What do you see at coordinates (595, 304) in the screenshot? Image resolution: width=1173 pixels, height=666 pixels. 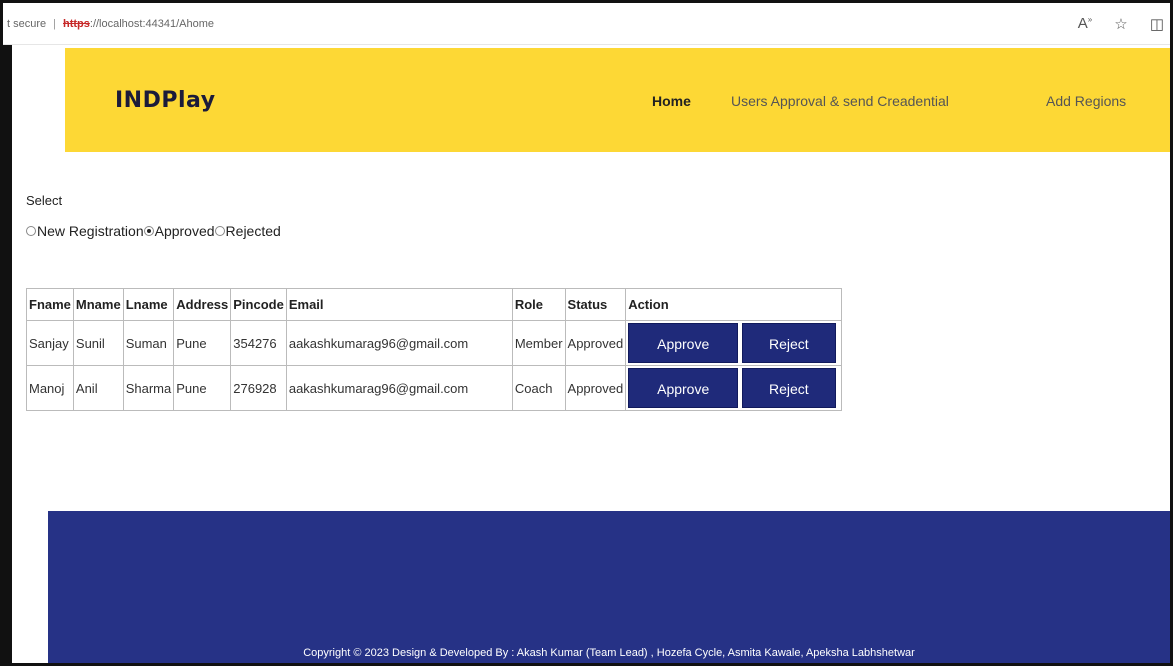 I see `col-status: Status` at bounding box center [595, 304].